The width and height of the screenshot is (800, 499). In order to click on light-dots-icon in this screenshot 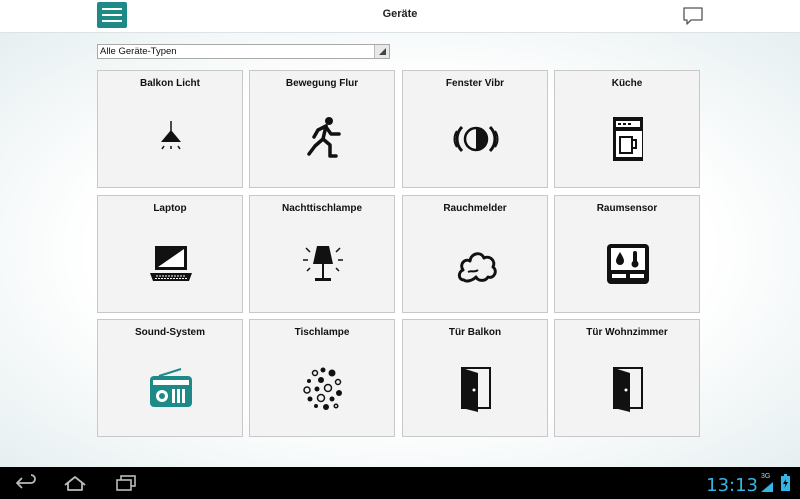, I will do `click(322, 388)`.